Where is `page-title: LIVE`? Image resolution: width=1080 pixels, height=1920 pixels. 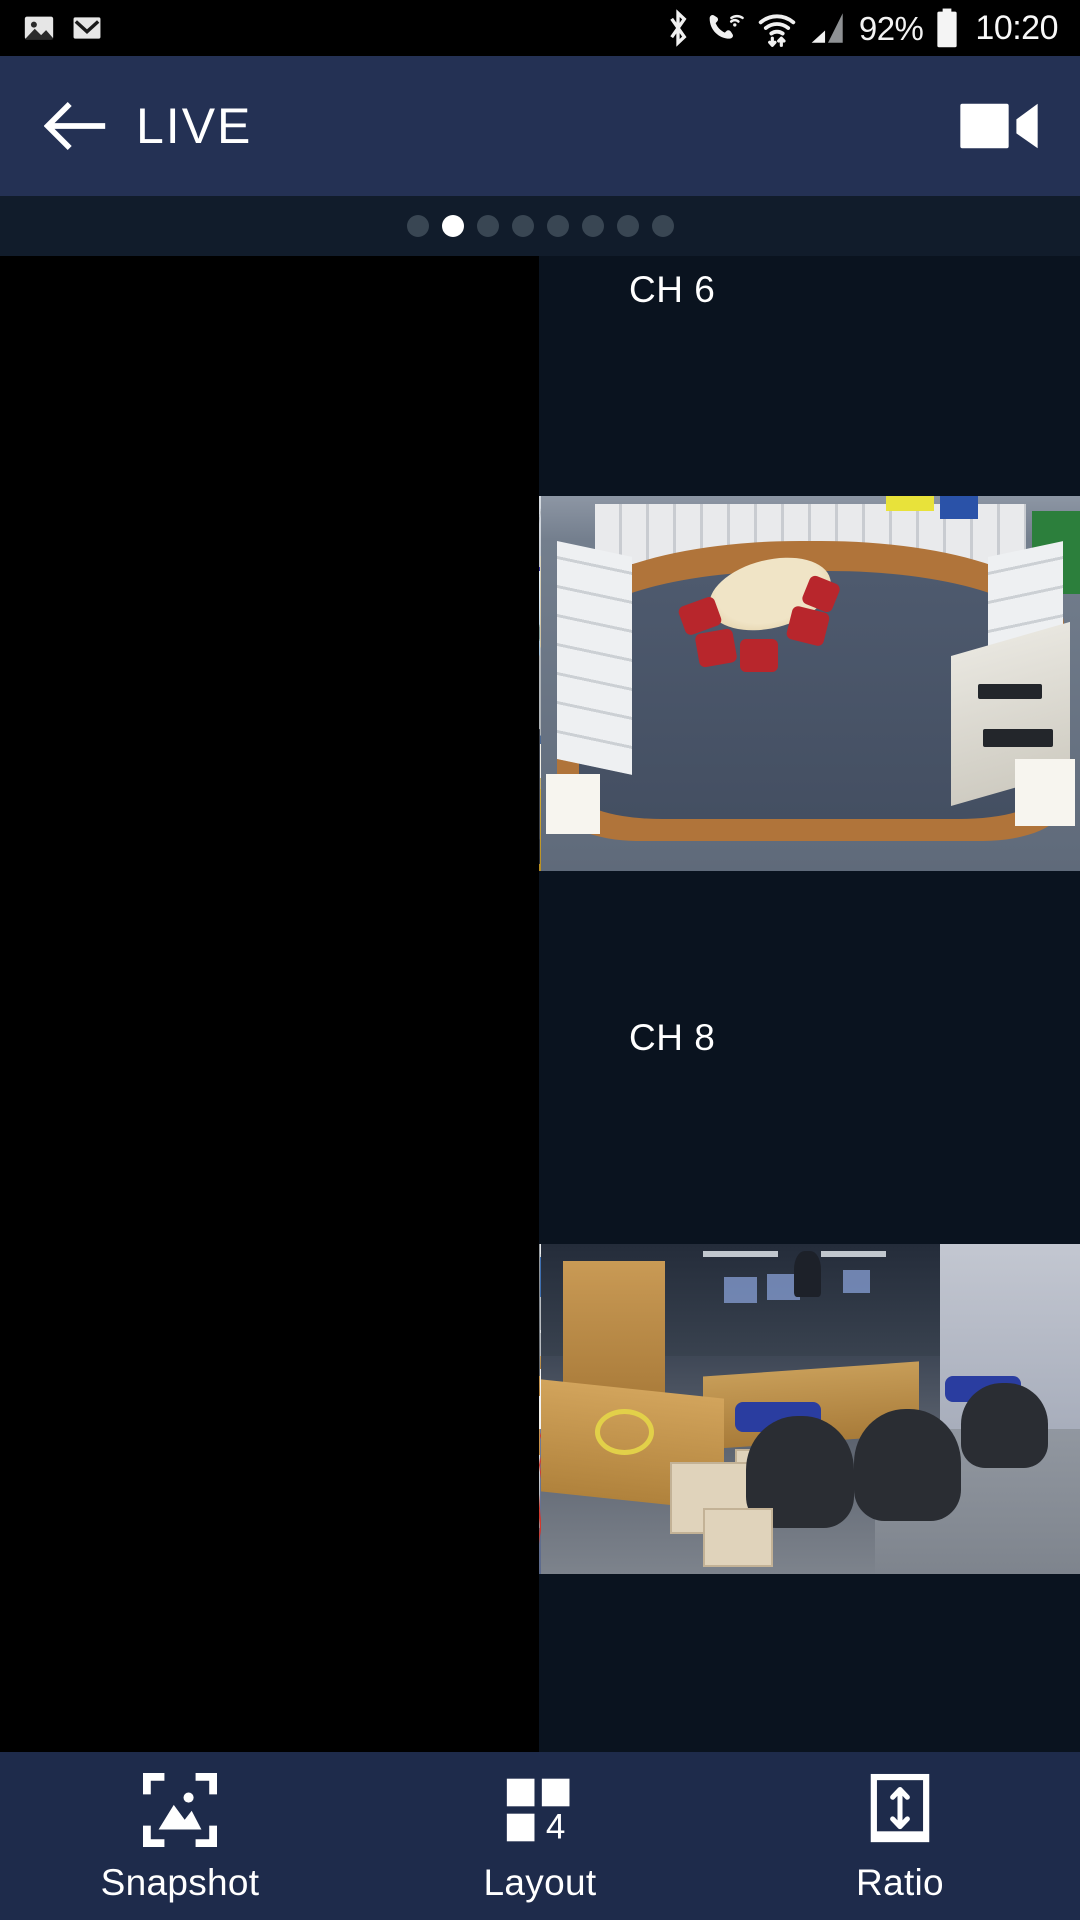
page-title: LIVE is located at coordinates (194, 126).